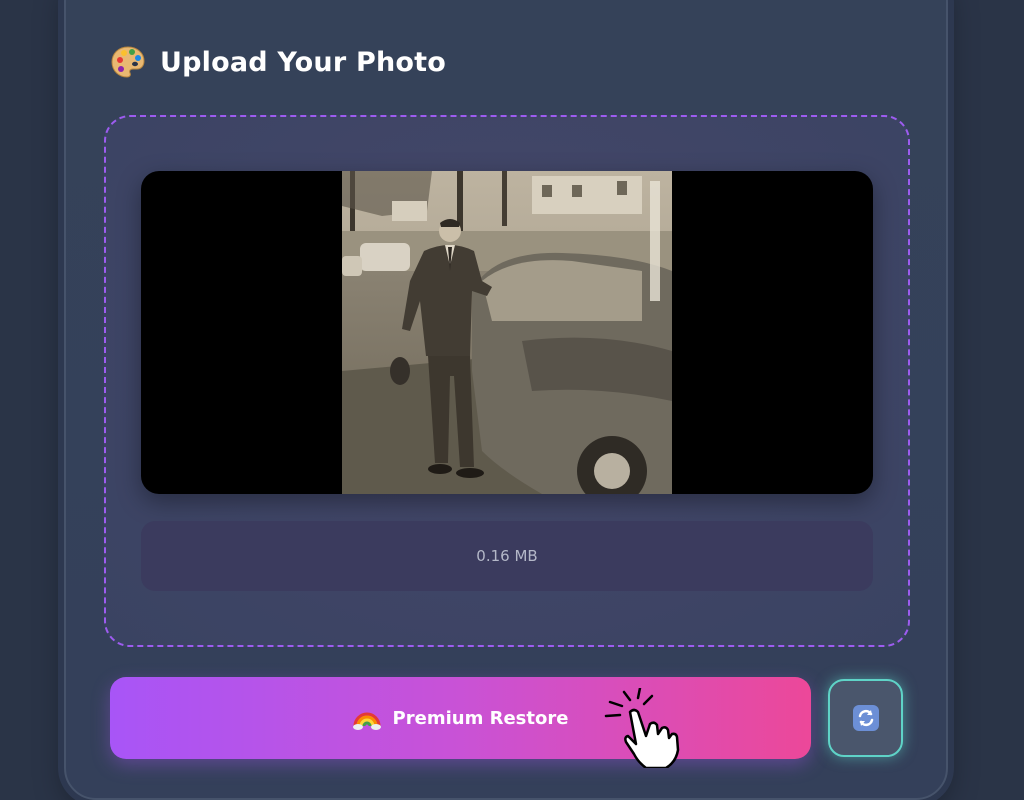 This screenshot has width=1024, height=800. I want to click on restore-label: Premium Restore, so click(480, 718).